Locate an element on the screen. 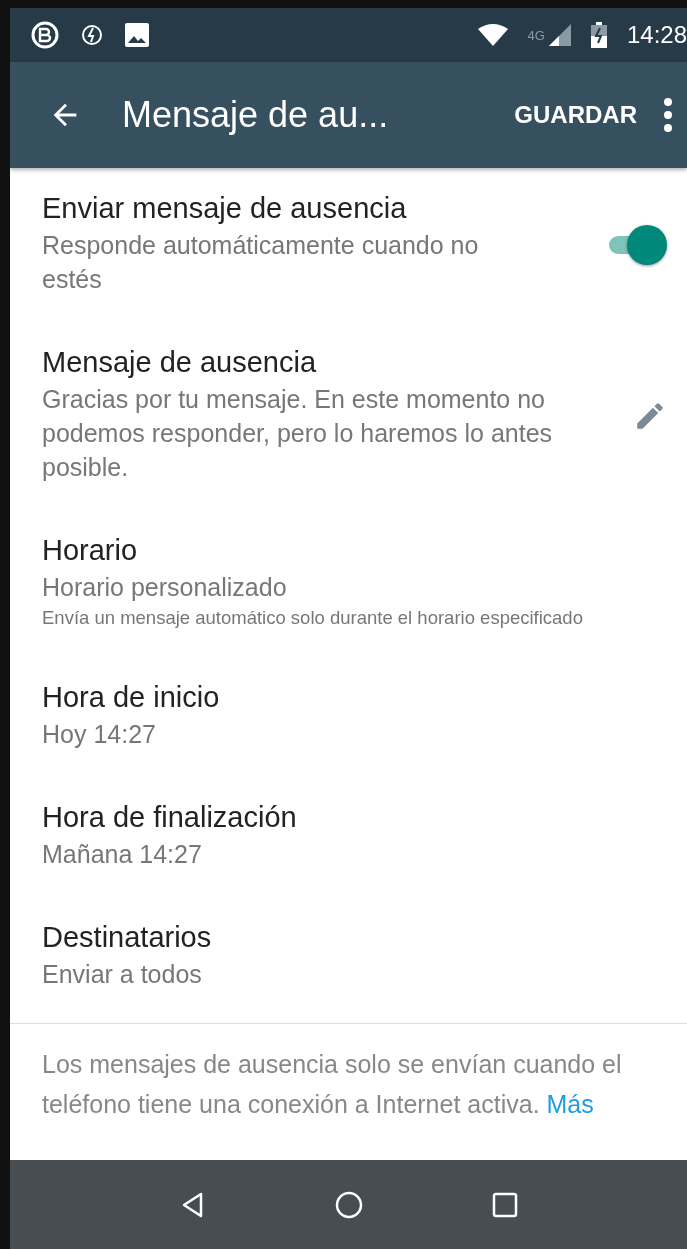 This screenshot has height=1249, width=687. footer-note: Los mensajes de ausencia solo se envían cuando el teléfono tiene una conexión a Internet activa. Más is located at coordinates (332, 1084).